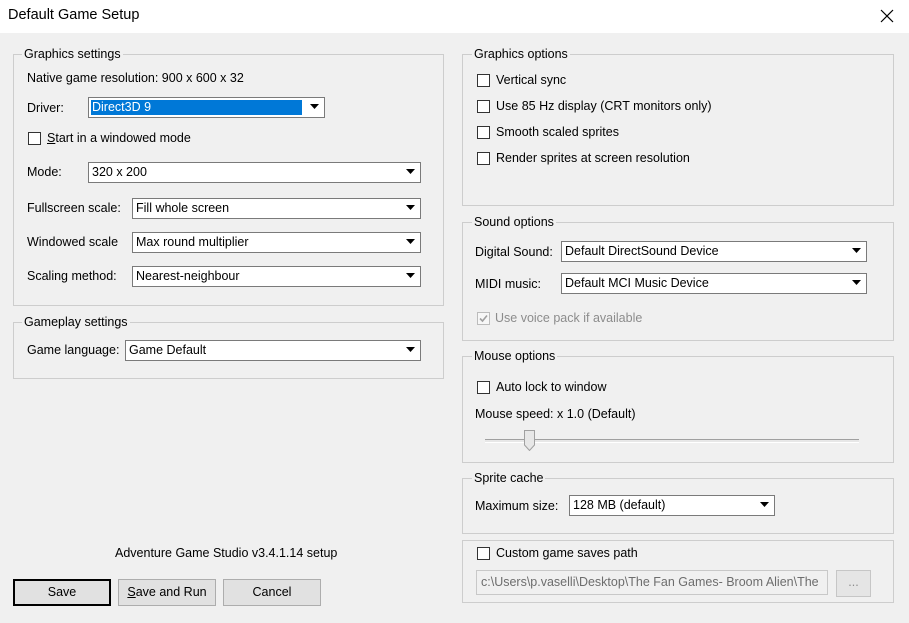  I want to click on fullscreen-scale-label: Fullscreen scale:, so click(74, 208).